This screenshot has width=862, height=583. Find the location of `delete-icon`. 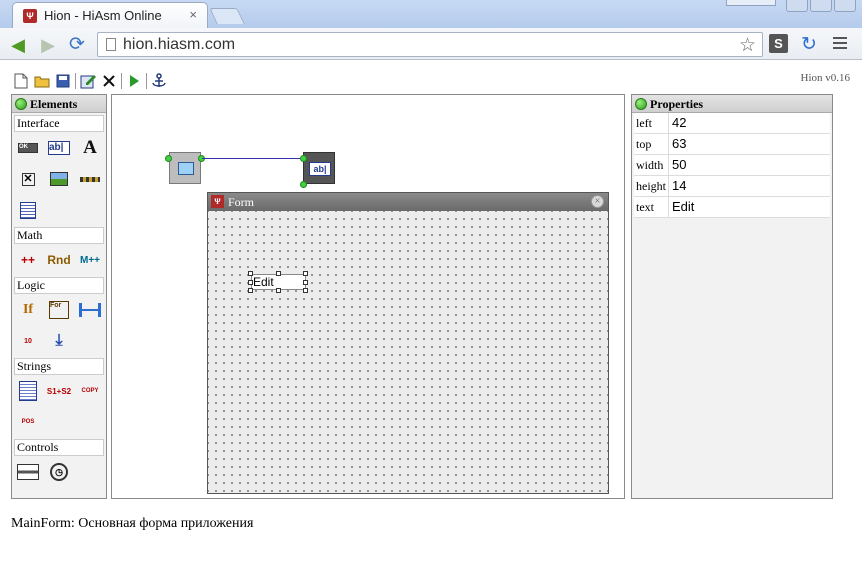

delete-icon is located at coordinates (109, 81).